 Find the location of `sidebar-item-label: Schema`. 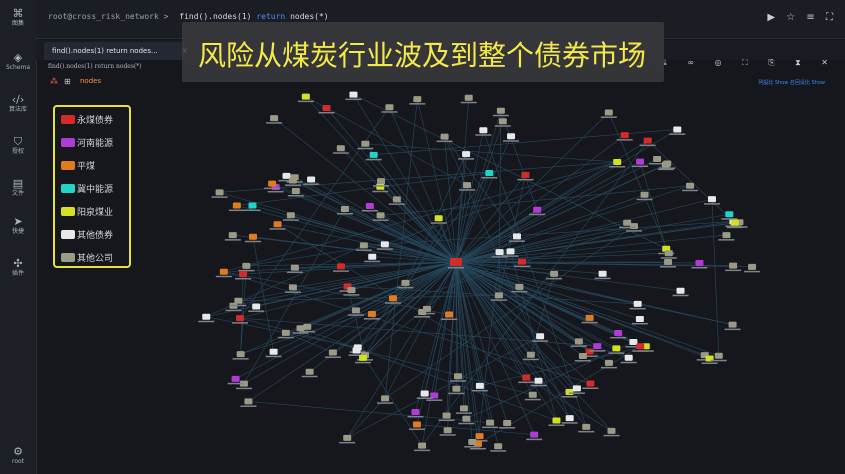

sidebar-item-label: Schema is located at coordinates (18, 67).